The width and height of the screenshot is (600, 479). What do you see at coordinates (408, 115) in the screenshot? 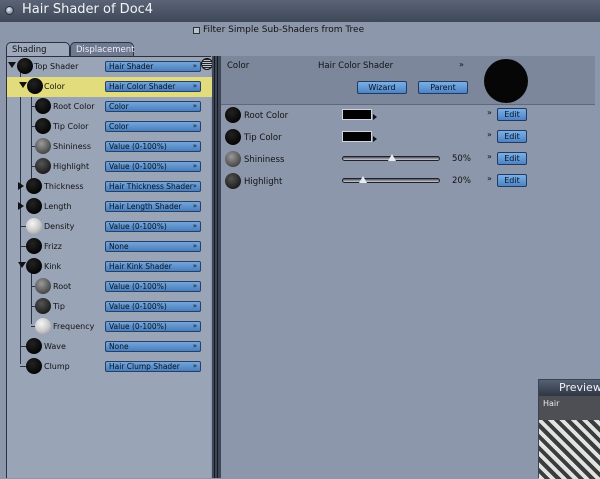
I see `property-row-root-color: Root Color » Edit` at bounding box center [408, 115].